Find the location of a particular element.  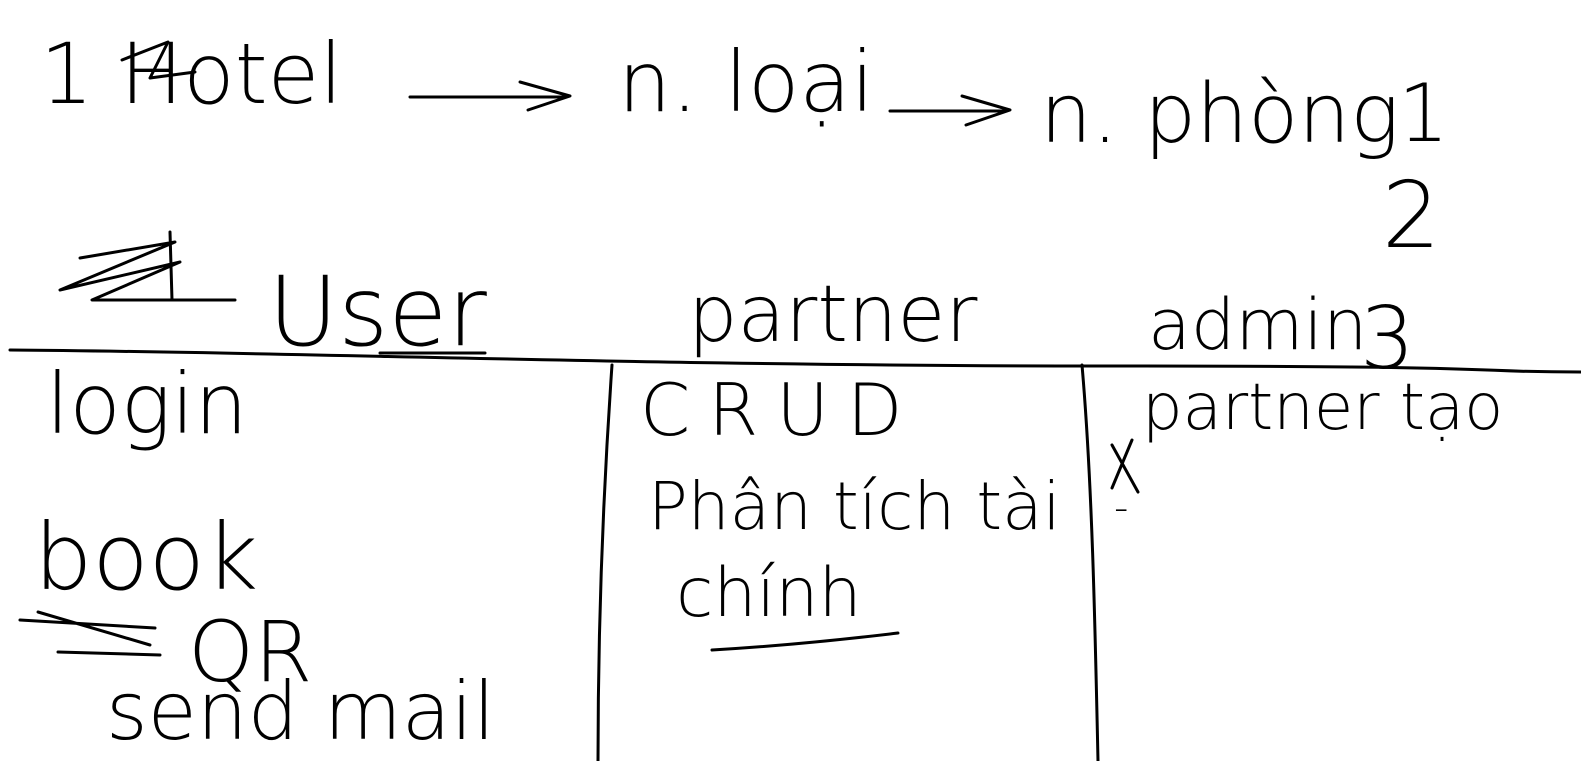

label-phong: n. phòng is located at coordinates (1220, 114).